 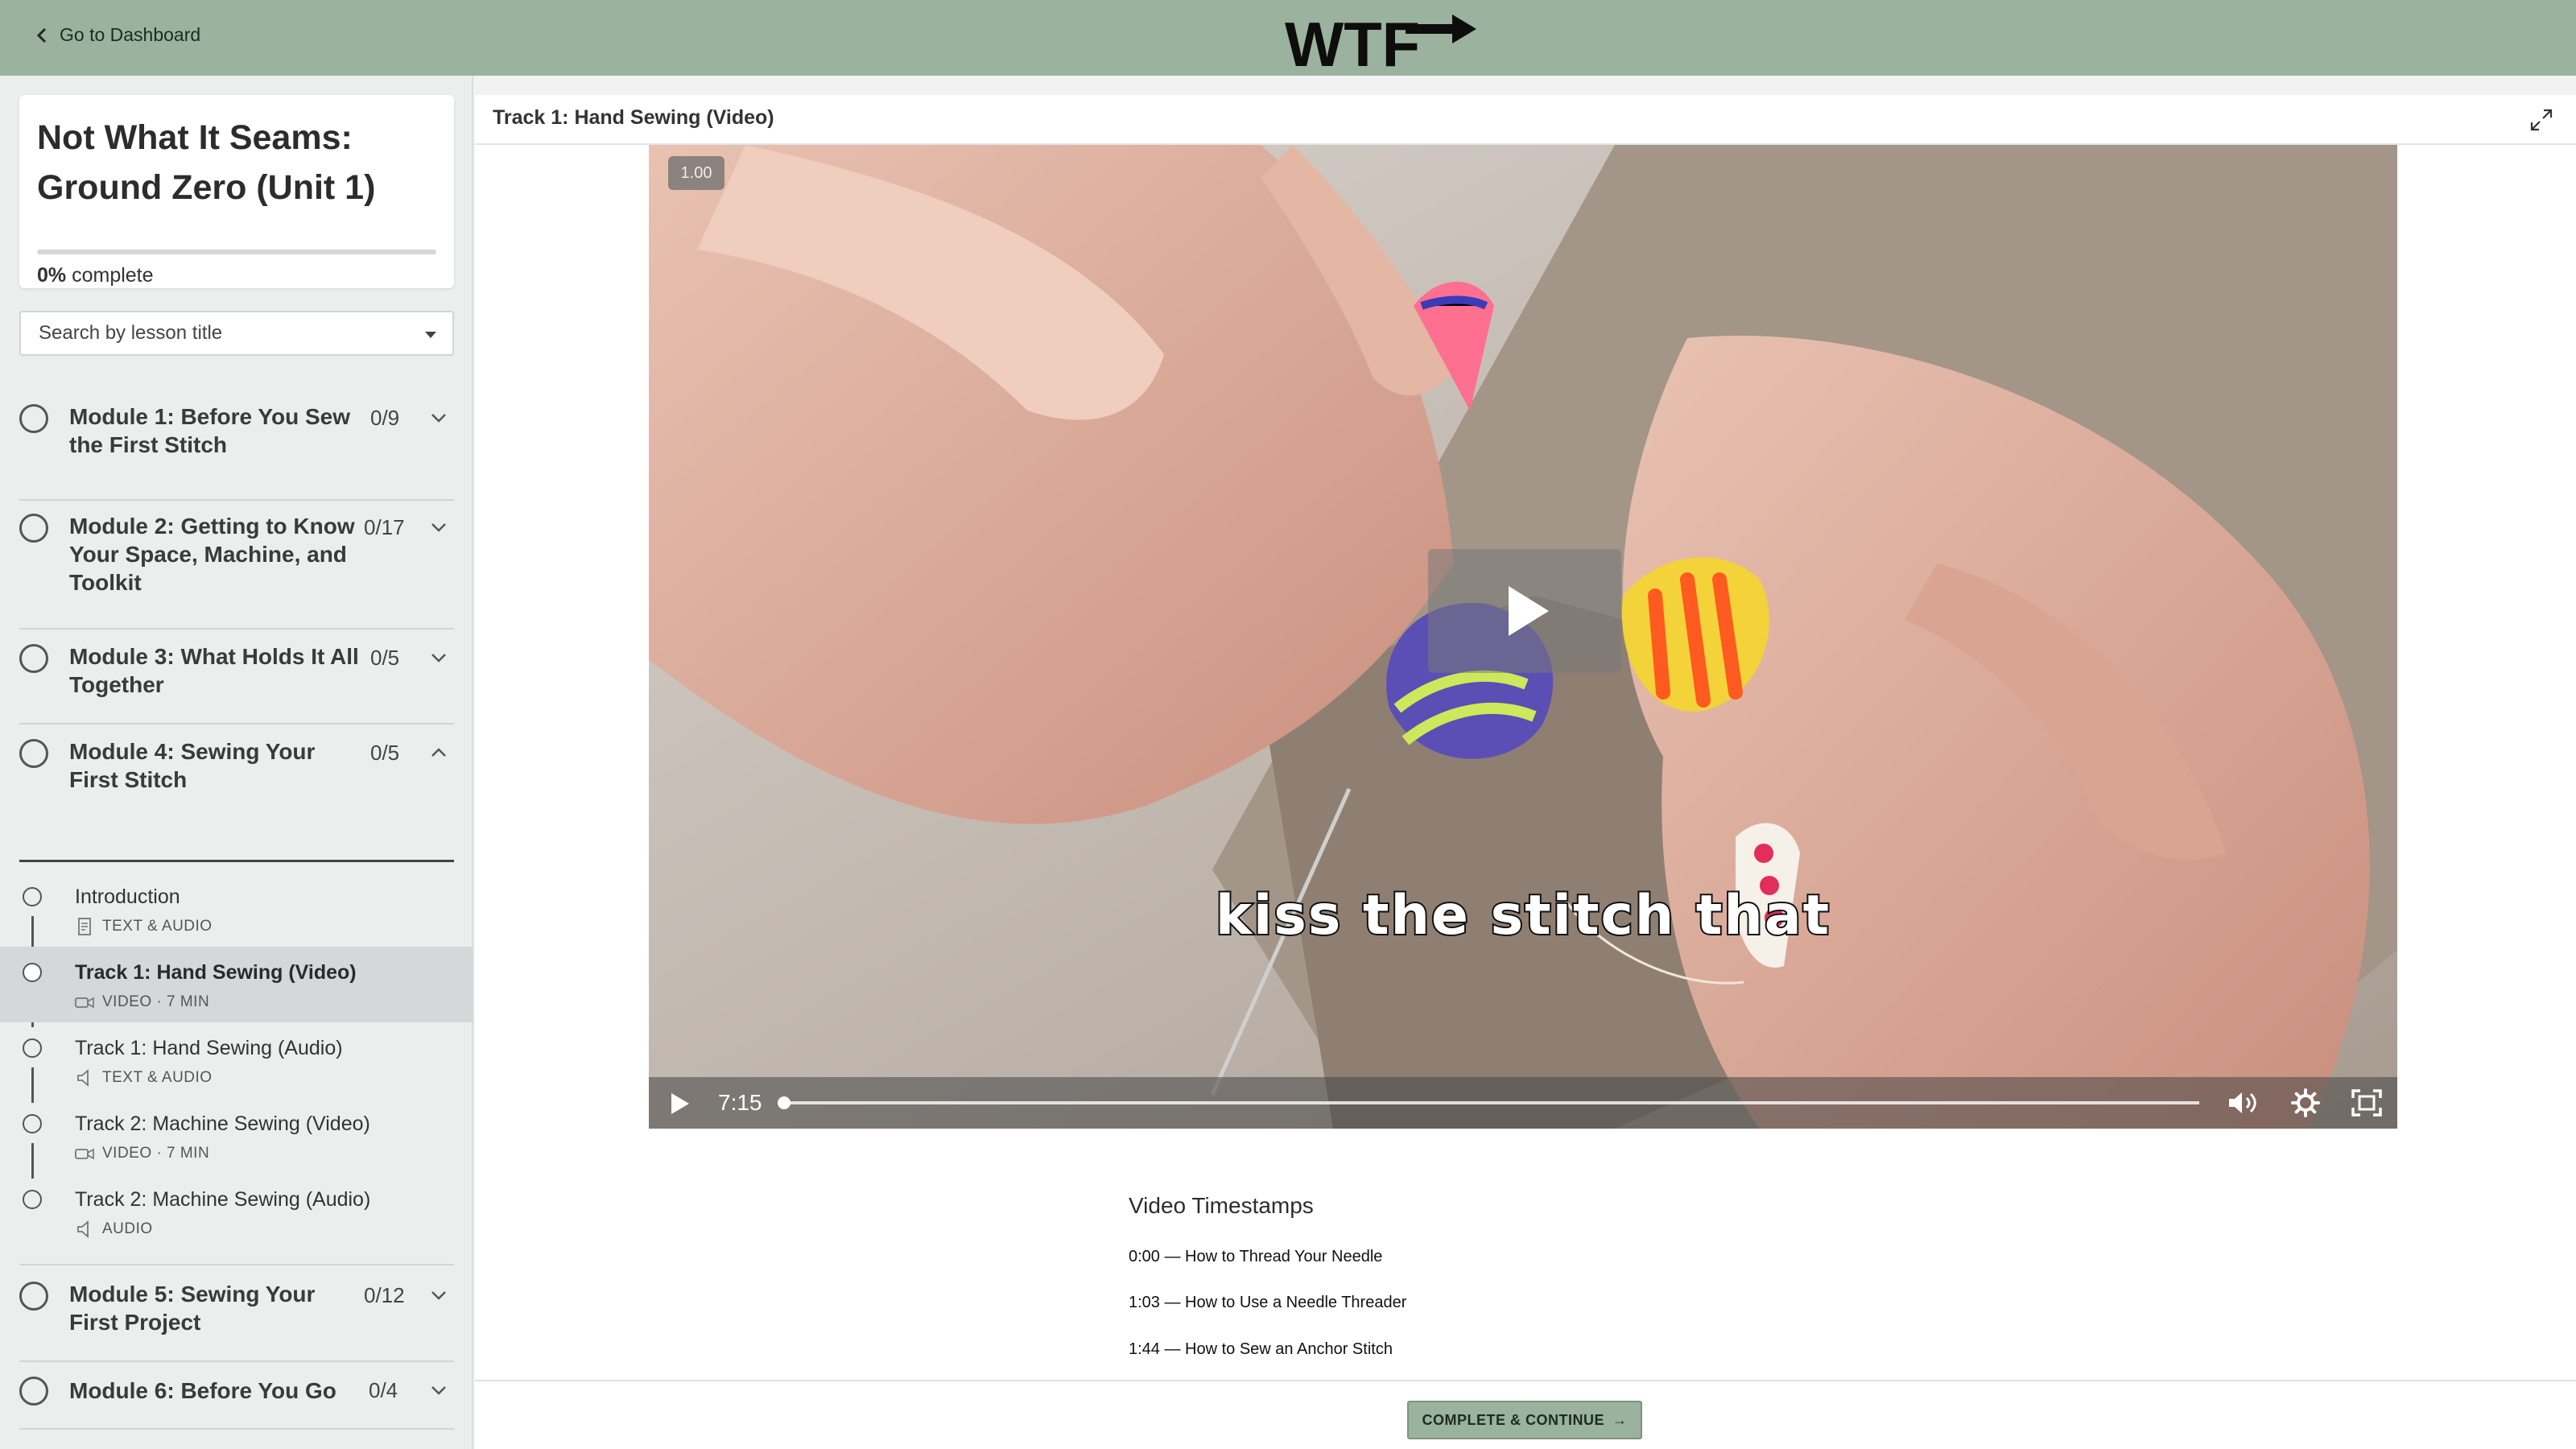 I want to click on lesson-search-placeholder: Search by lesson title, so click(x=131, y=333).